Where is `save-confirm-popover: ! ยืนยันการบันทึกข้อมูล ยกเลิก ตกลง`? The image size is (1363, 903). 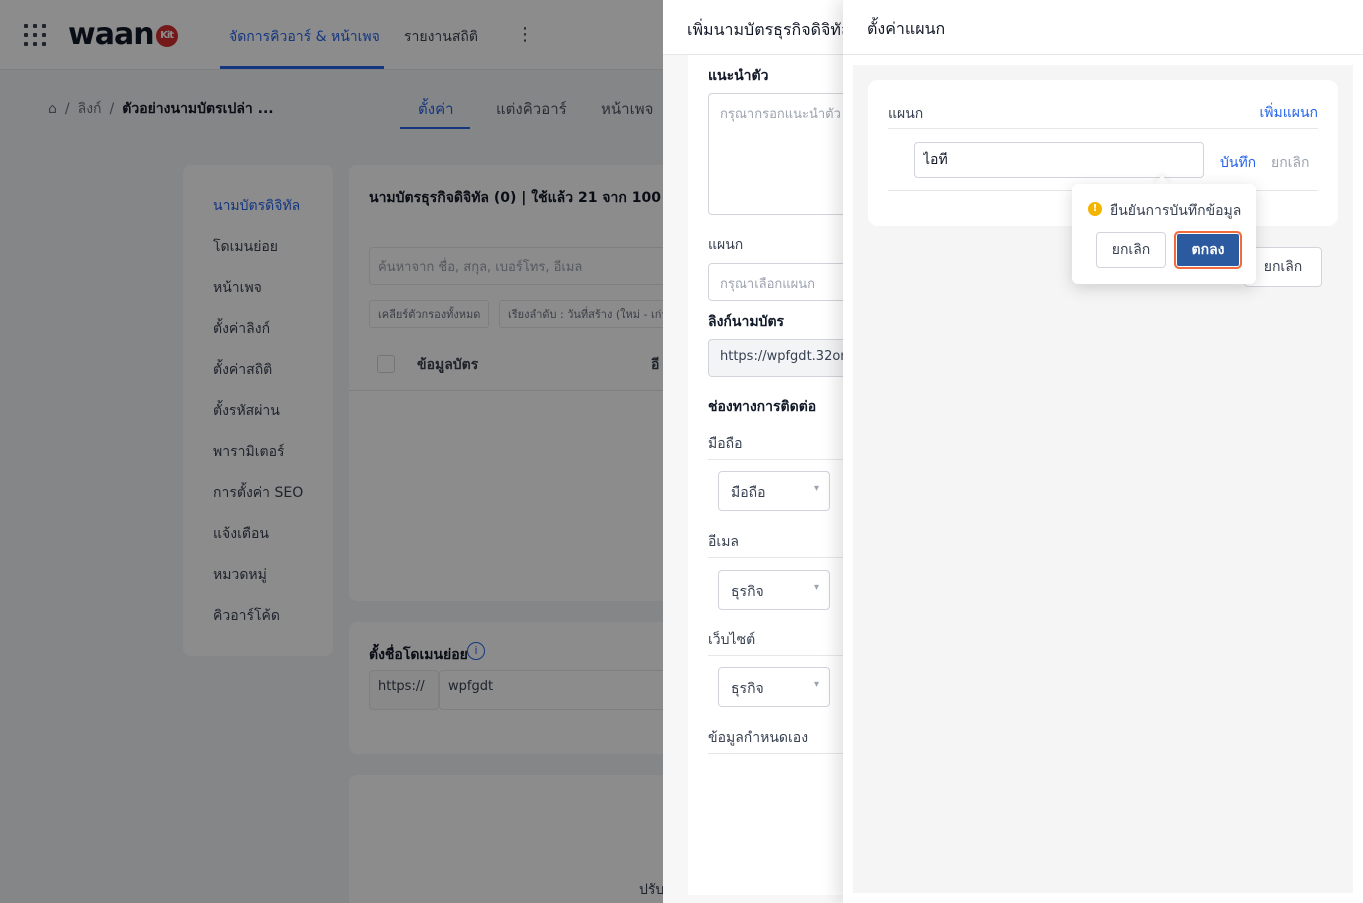
save-confirm-popover: ! ยืนยันการบันทึกข้อมูล ยกเลิก ตกลง is located at coordinates (1164, 234).